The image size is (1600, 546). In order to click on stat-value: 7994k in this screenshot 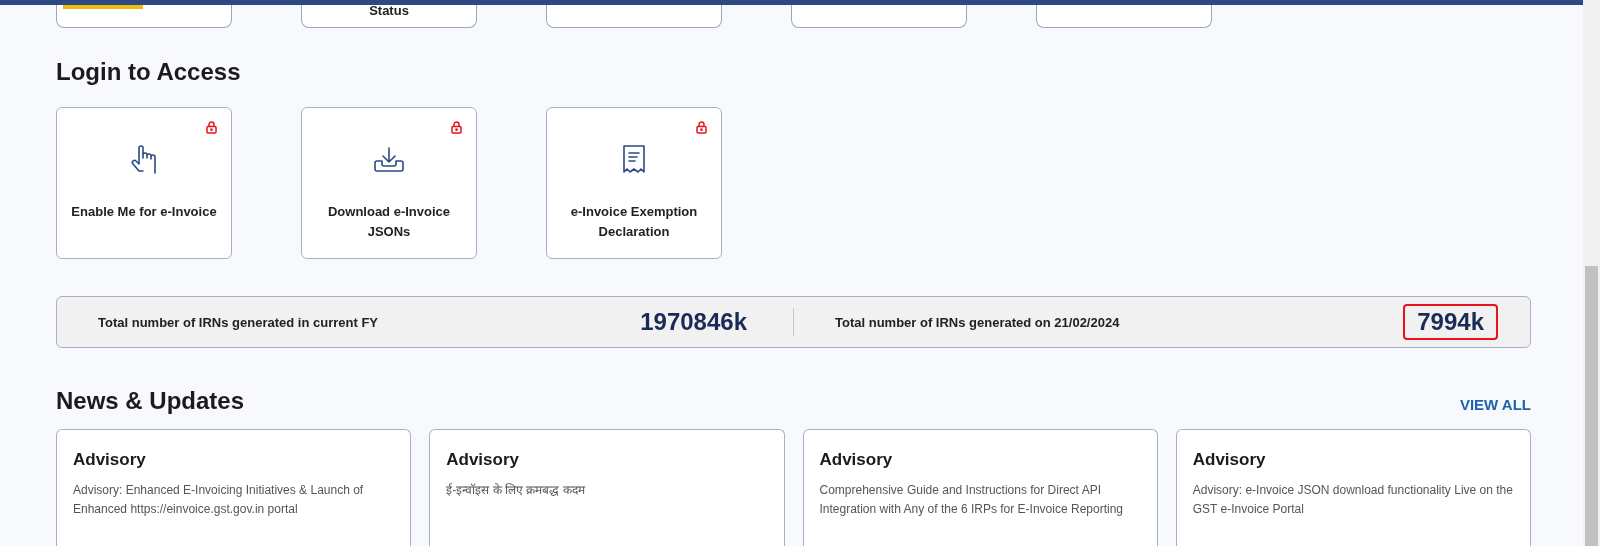, I will do `click(1450, 322)`.